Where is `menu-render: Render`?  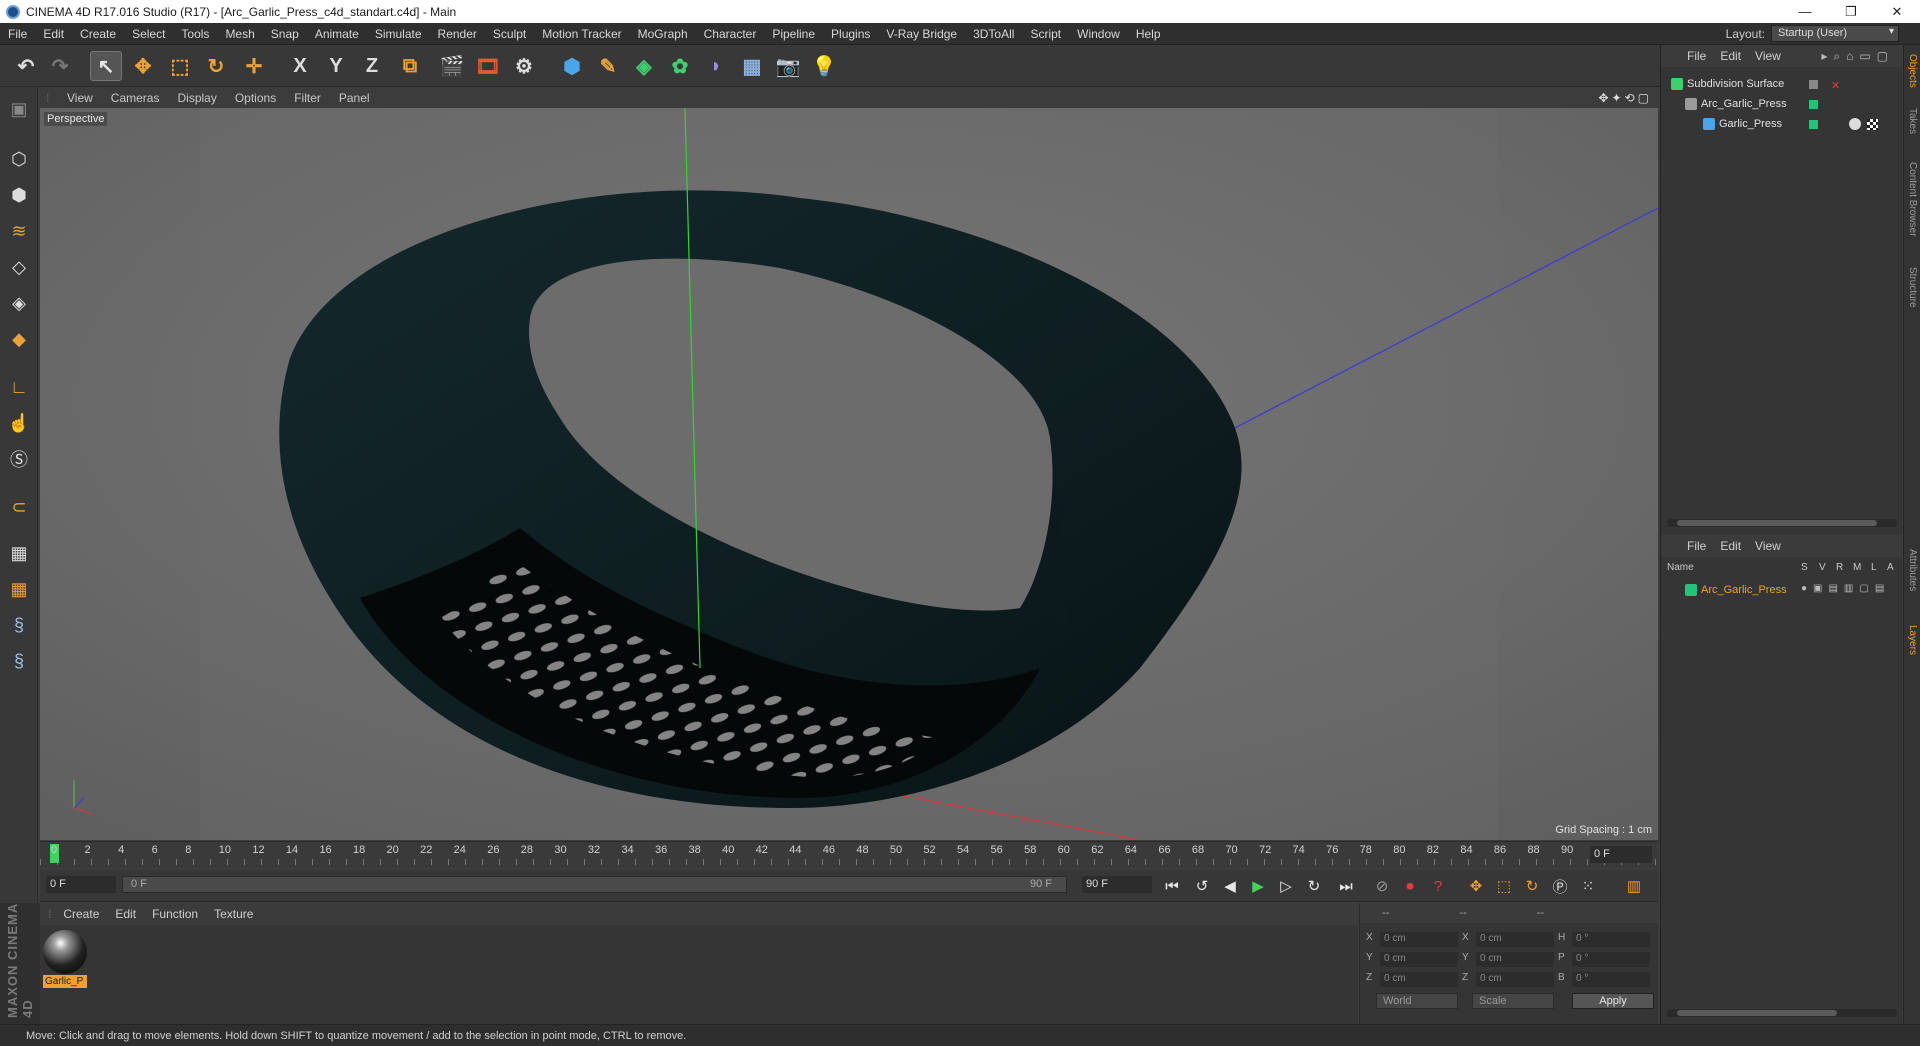
menu-render: Render is located at coordinates (457, 34).